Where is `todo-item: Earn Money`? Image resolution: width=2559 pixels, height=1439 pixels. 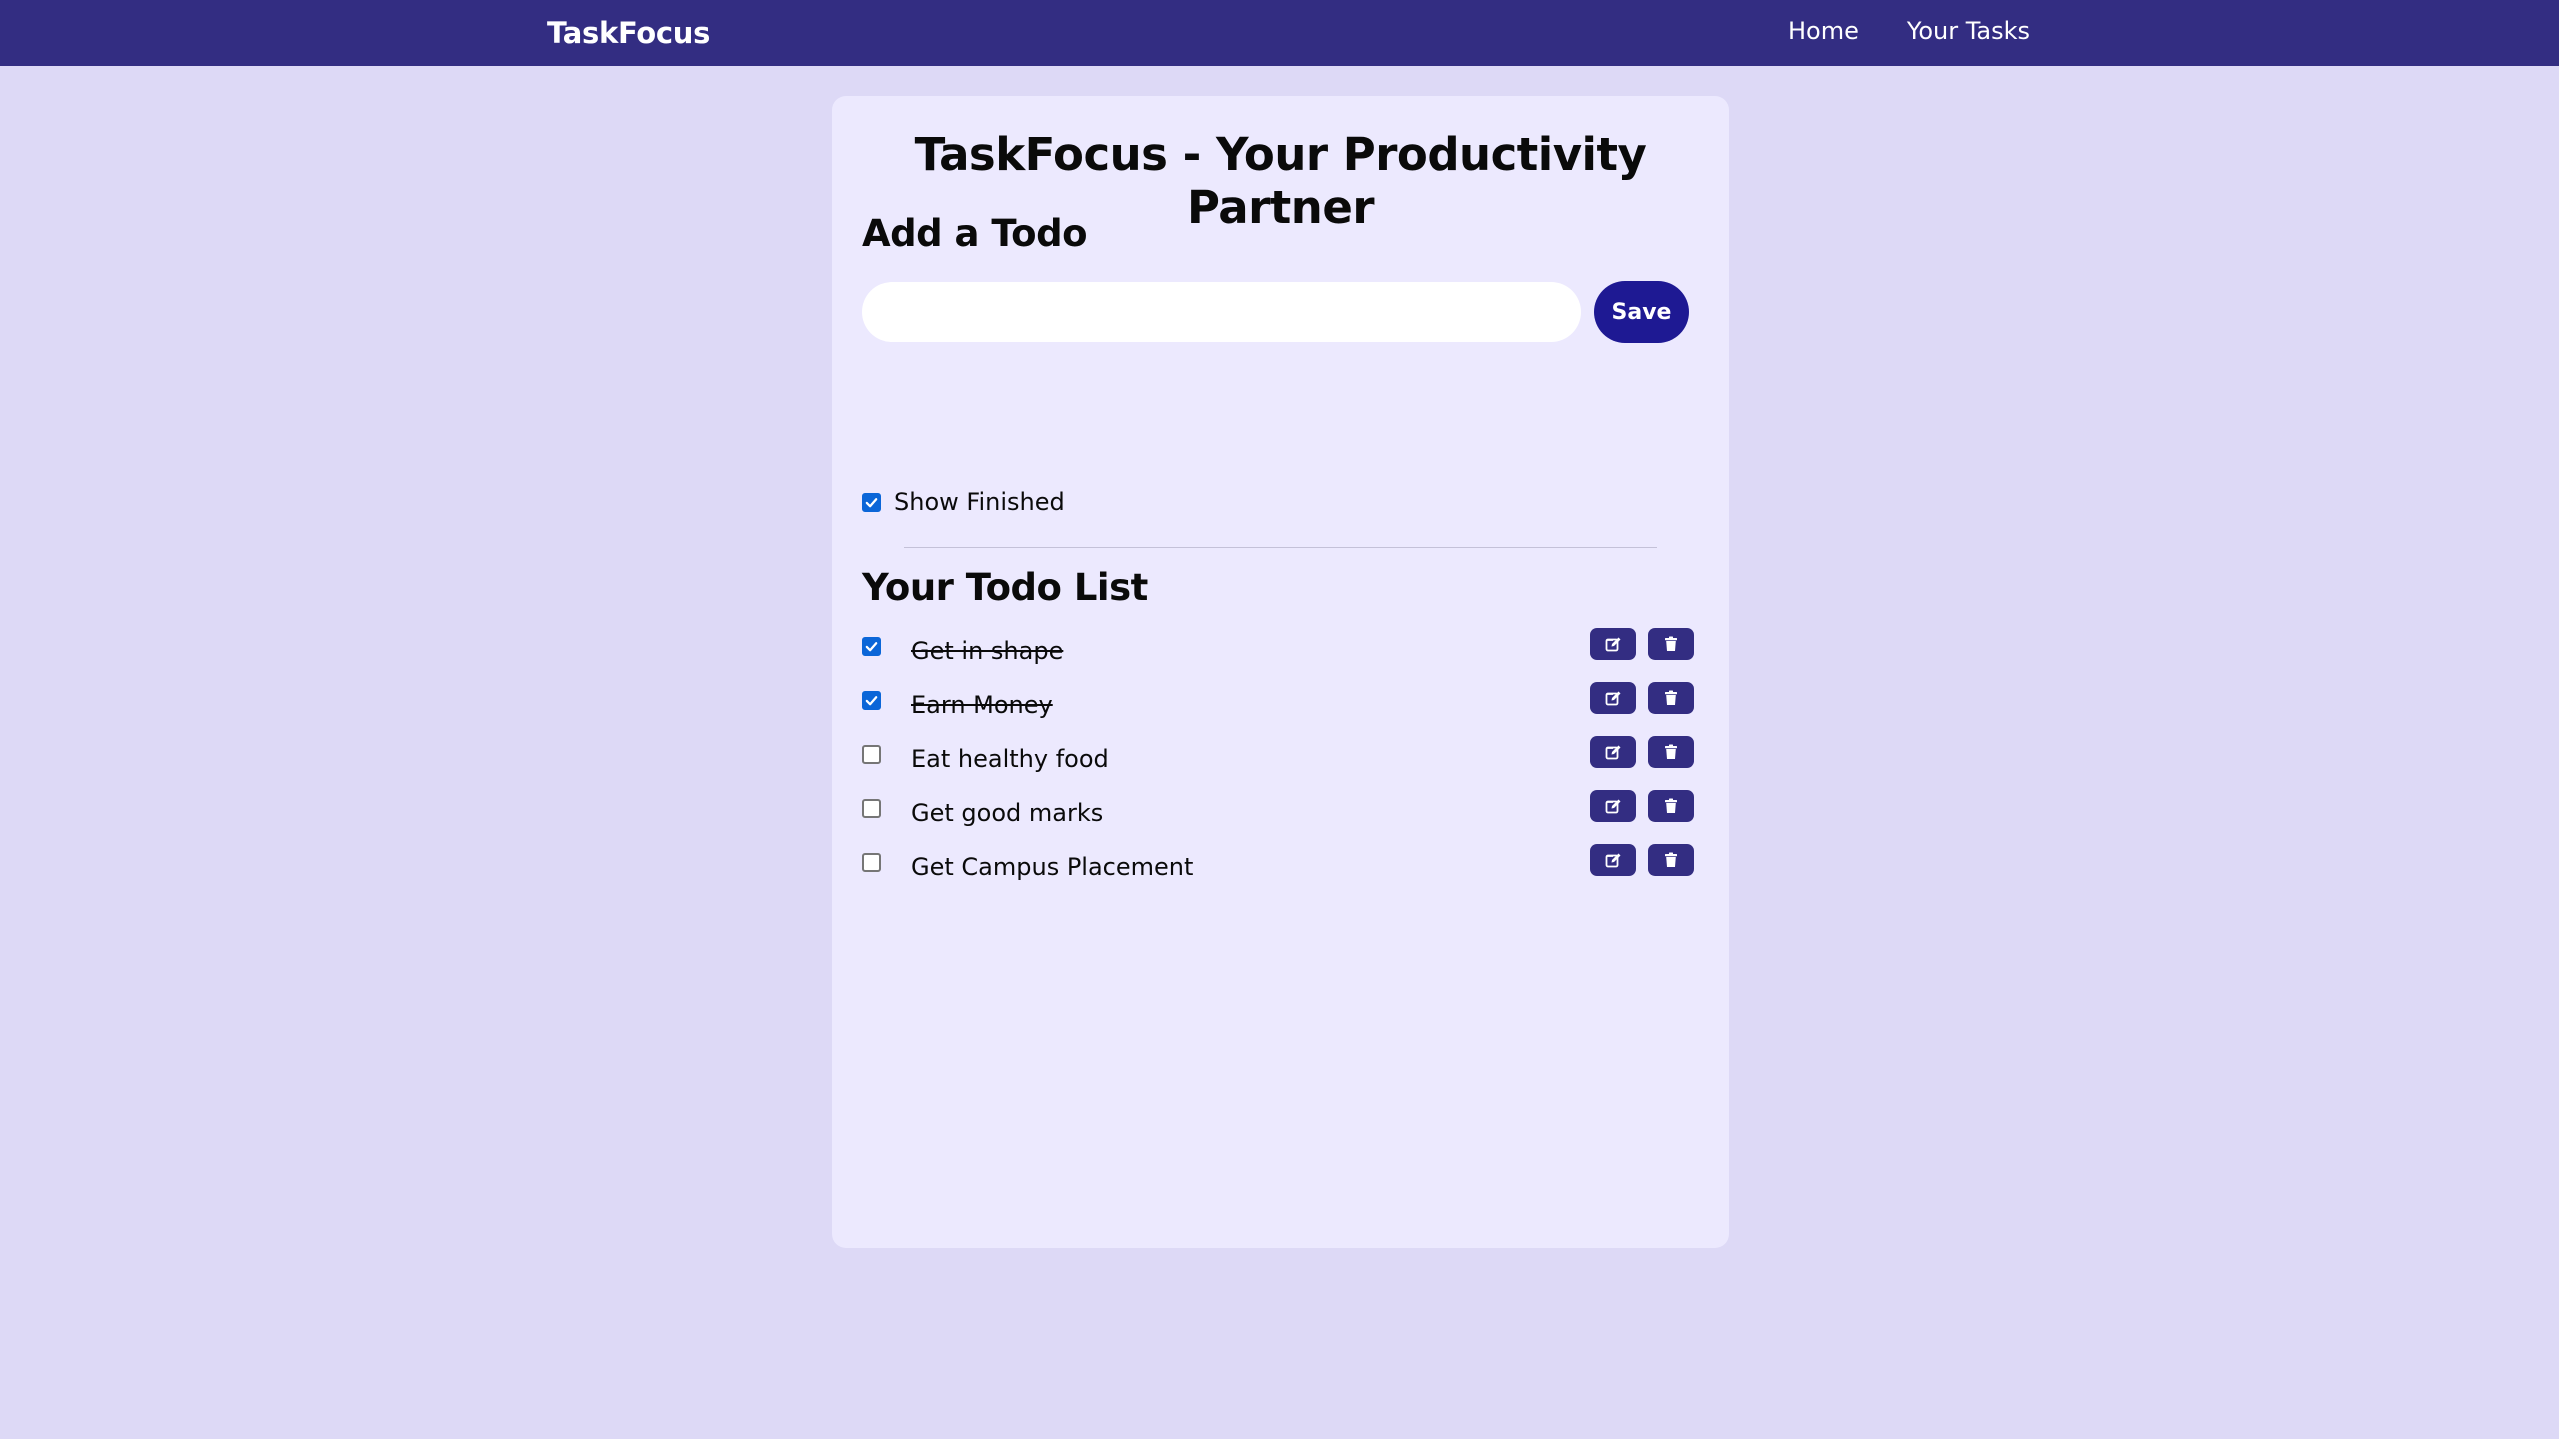 todo-item: Earn Money is located at coordinates (1278, 705).